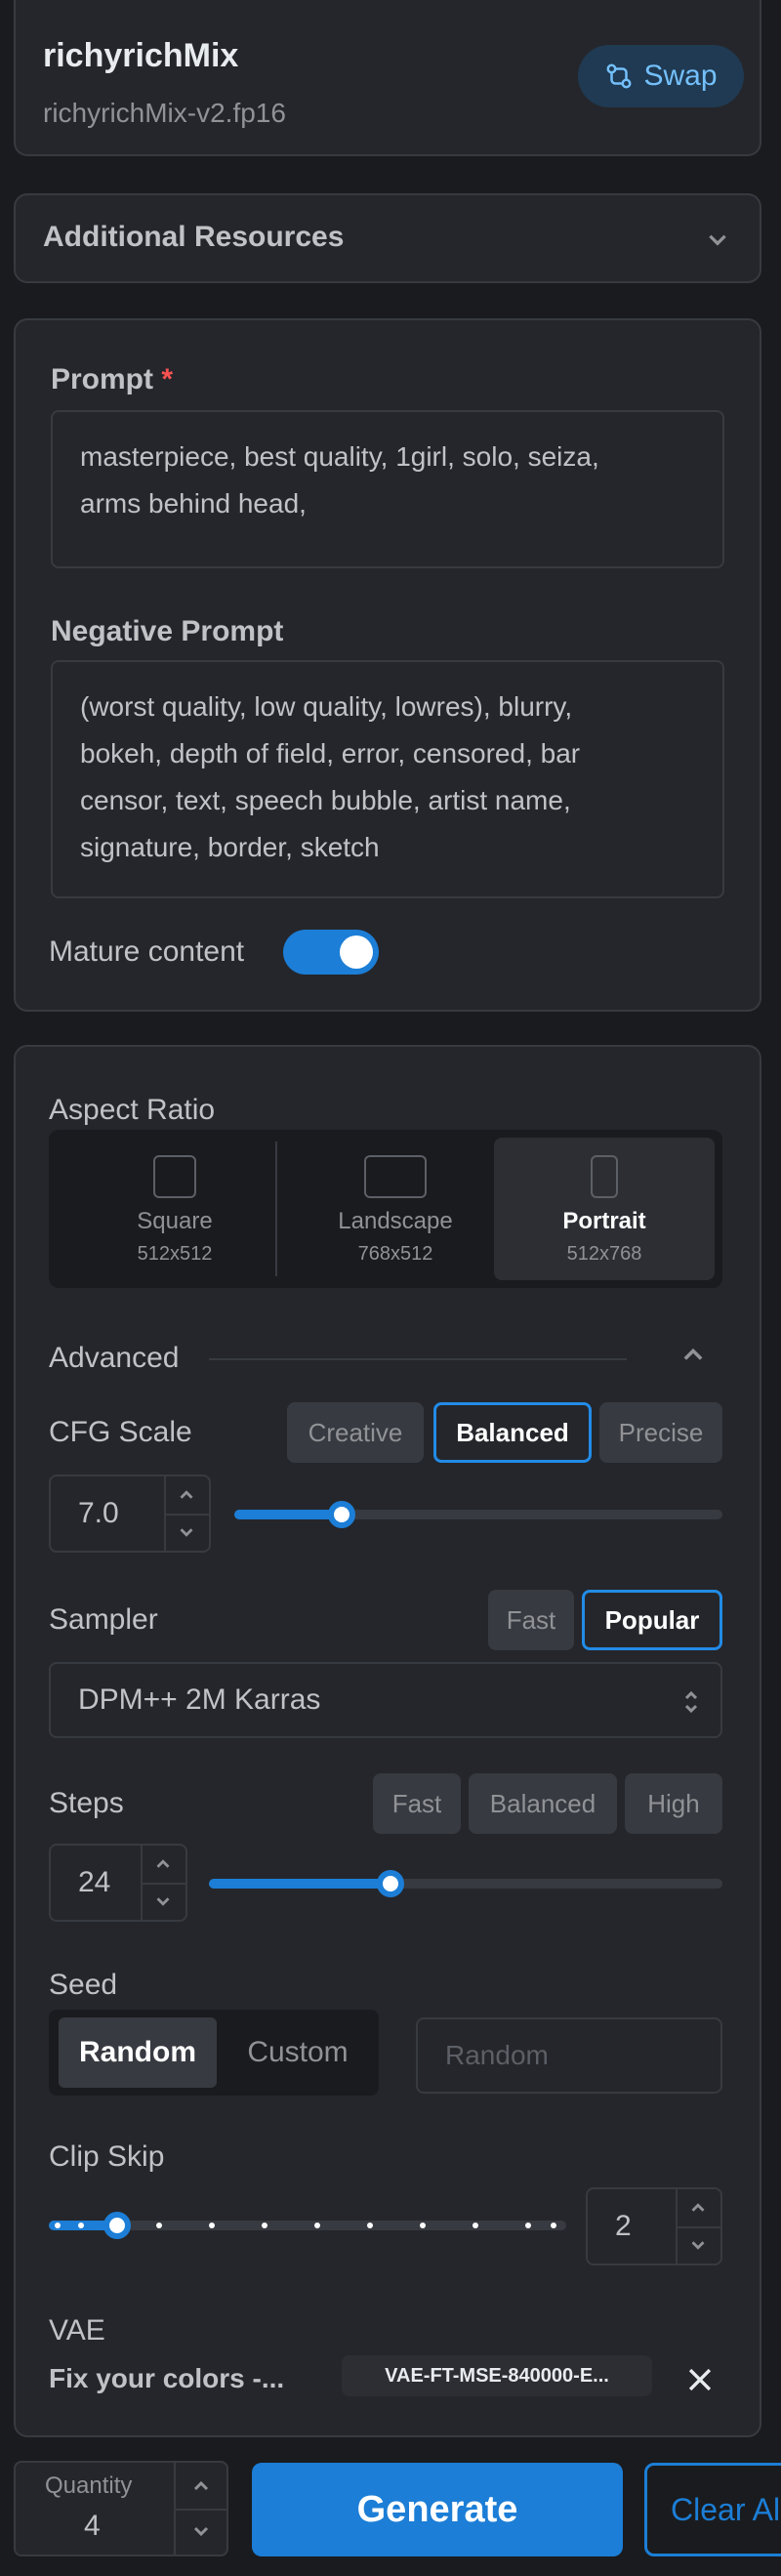 The width and height of the screenshot is (781, 2576). What do you see at coordinates (118, 1883) in the screenshot?
I see `steps-input: 24` at bounding box center [118, 1883].